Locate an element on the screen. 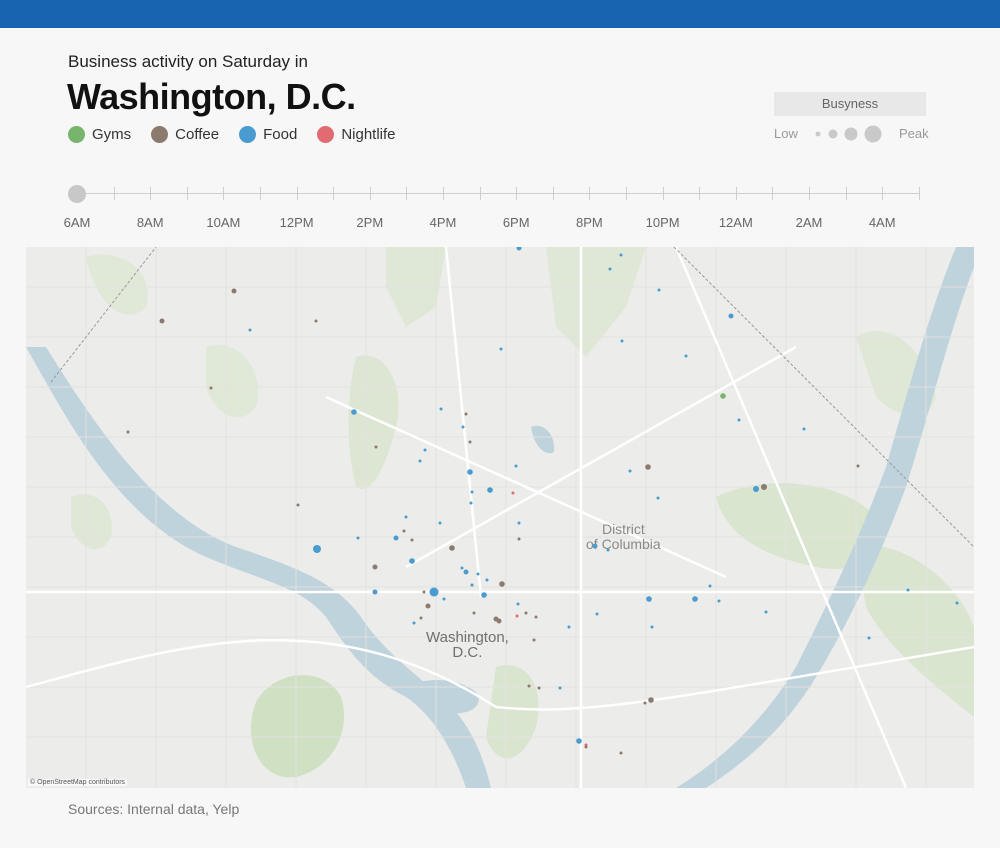 The height and width of the screenshot is (848, 1000). slider-track is located at coordinates (494, 193).